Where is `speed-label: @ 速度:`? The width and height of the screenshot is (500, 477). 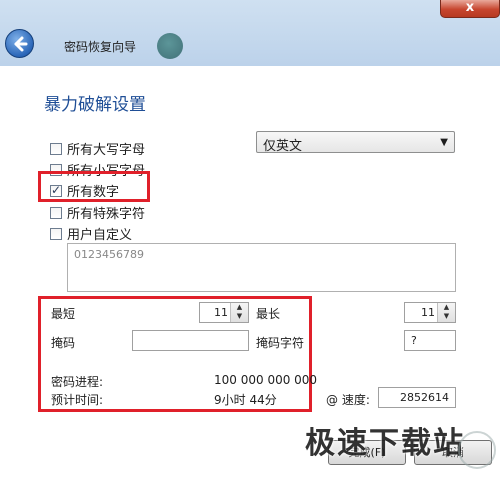
speed-label: @ 速度: is located at coordinates (348, 400).